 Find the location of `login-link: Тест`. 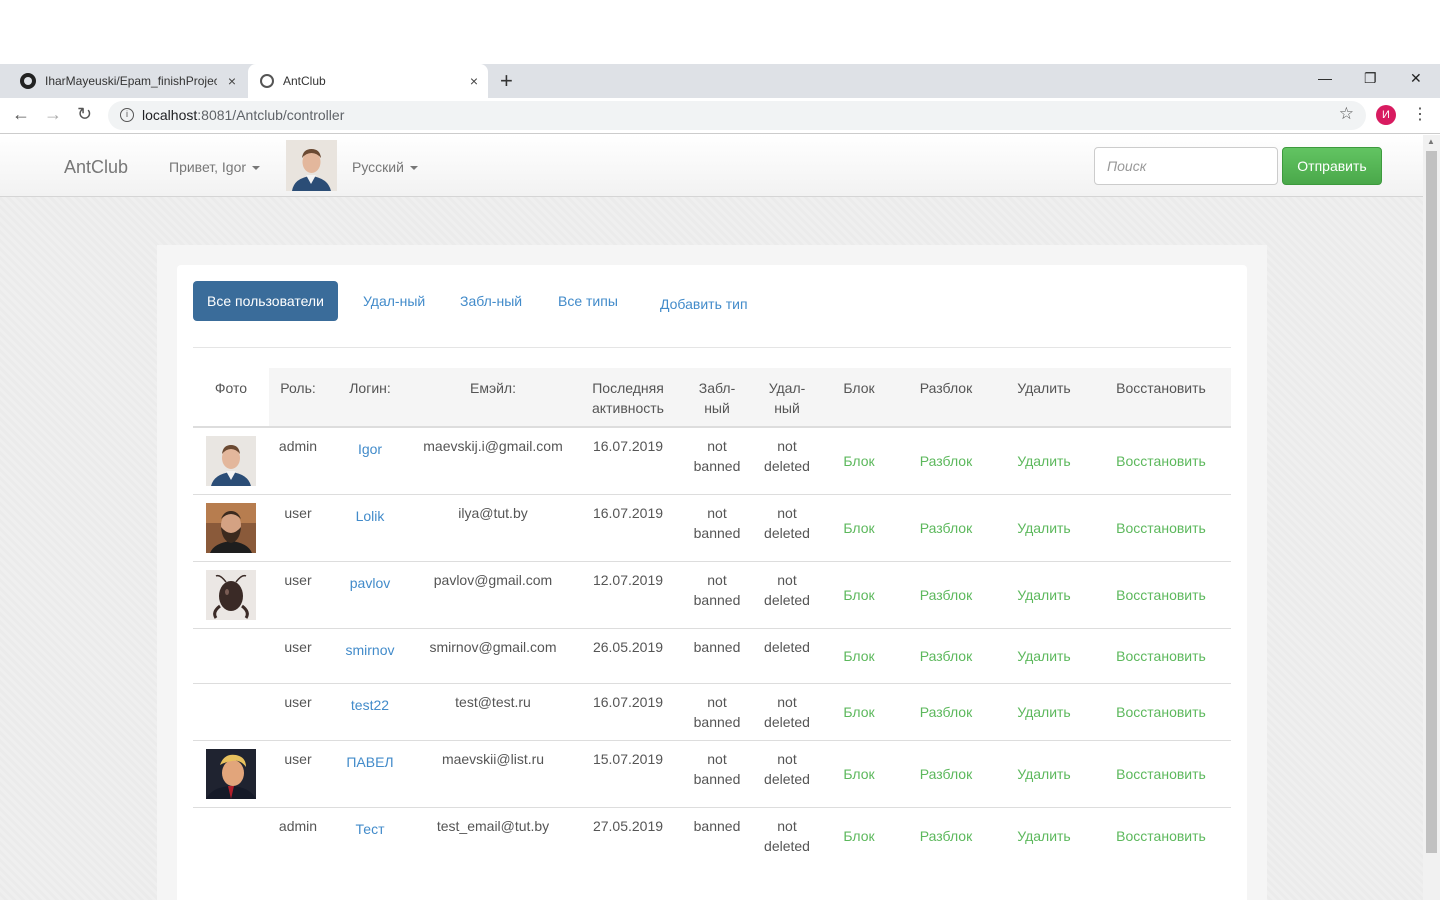

login-link: Тест is located at coordinates (370, 836).